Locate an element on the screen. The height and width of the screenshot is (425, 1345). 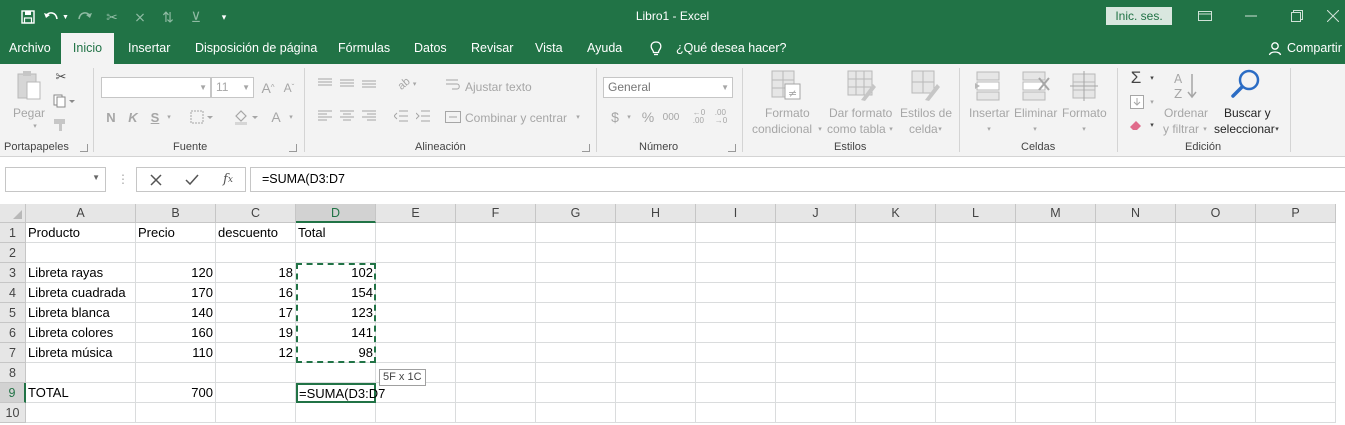
ribbon-display-icon is located at coordinates (1205, 16).